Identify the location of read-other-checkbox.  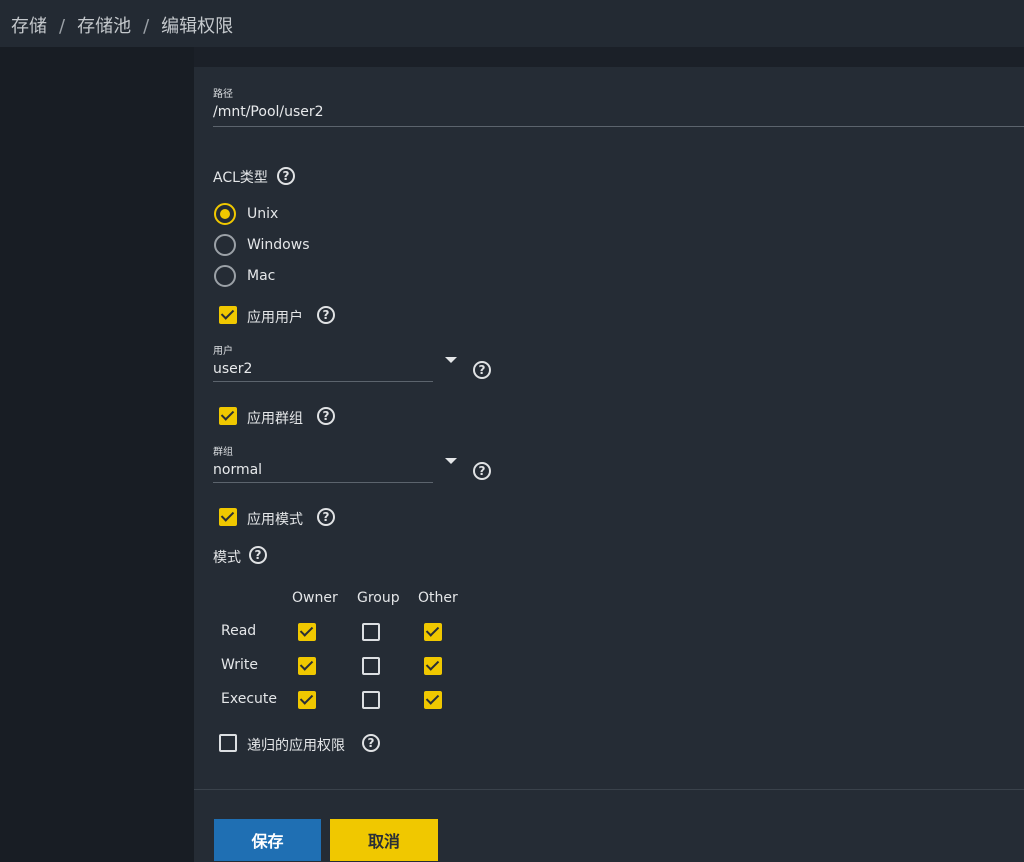
(433, 632).